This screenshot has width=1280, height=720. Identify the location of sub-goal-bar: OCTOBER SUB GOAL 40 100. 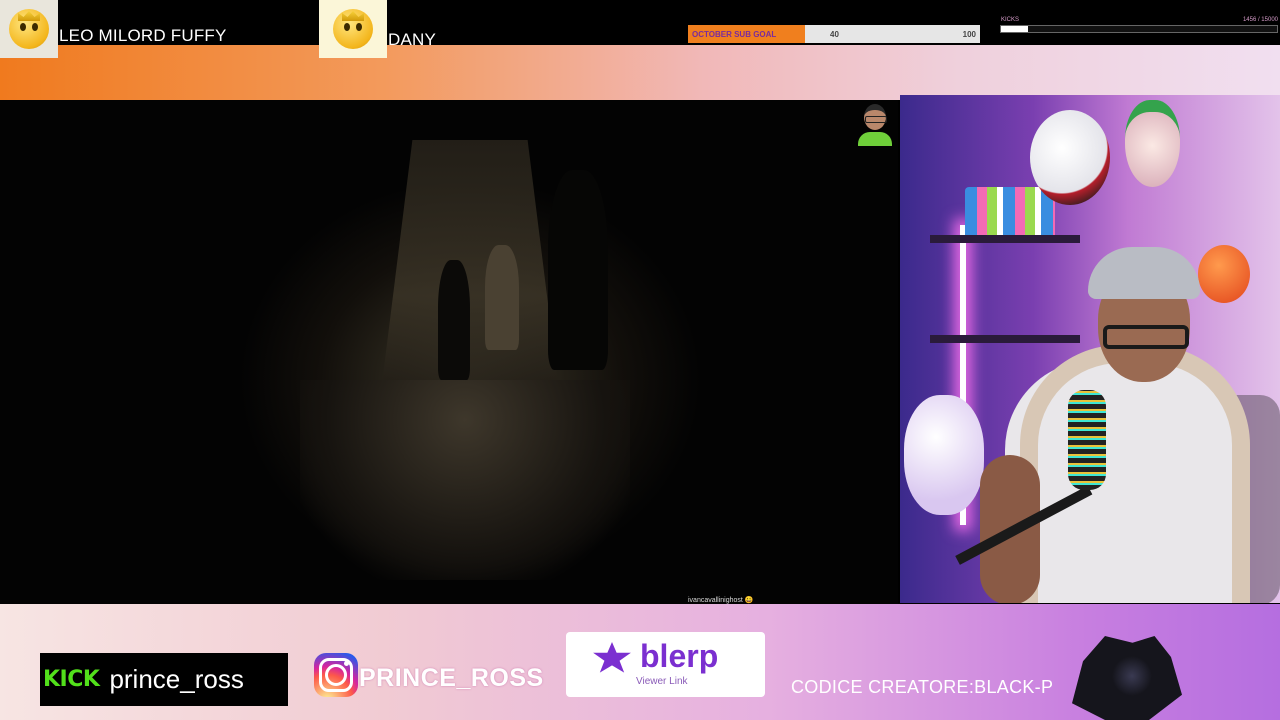
(834, 34).